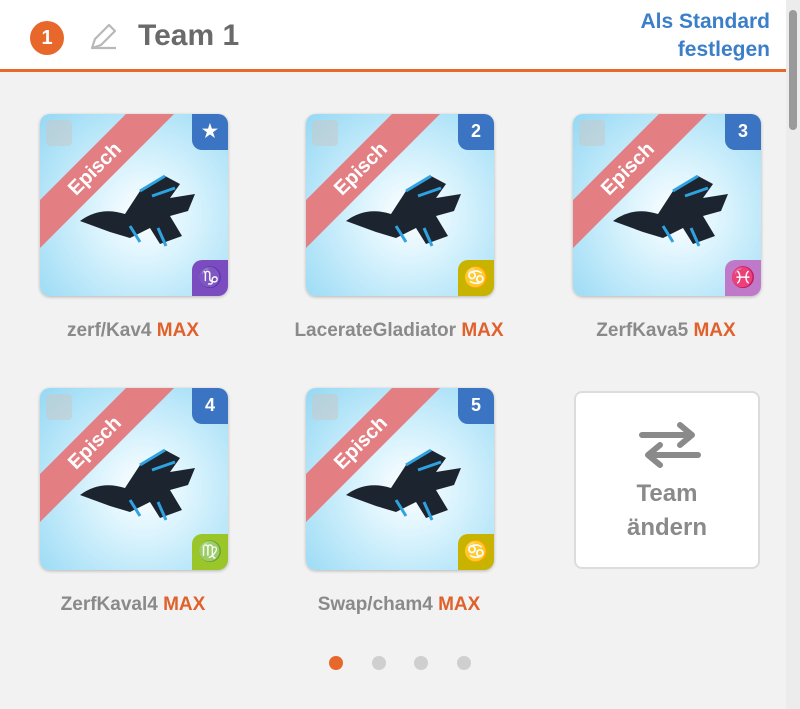  What do you see at coordinates (666, 527) in the screenshot?
I see `change-team-line2: ändern` at bounding box center [666, 527].